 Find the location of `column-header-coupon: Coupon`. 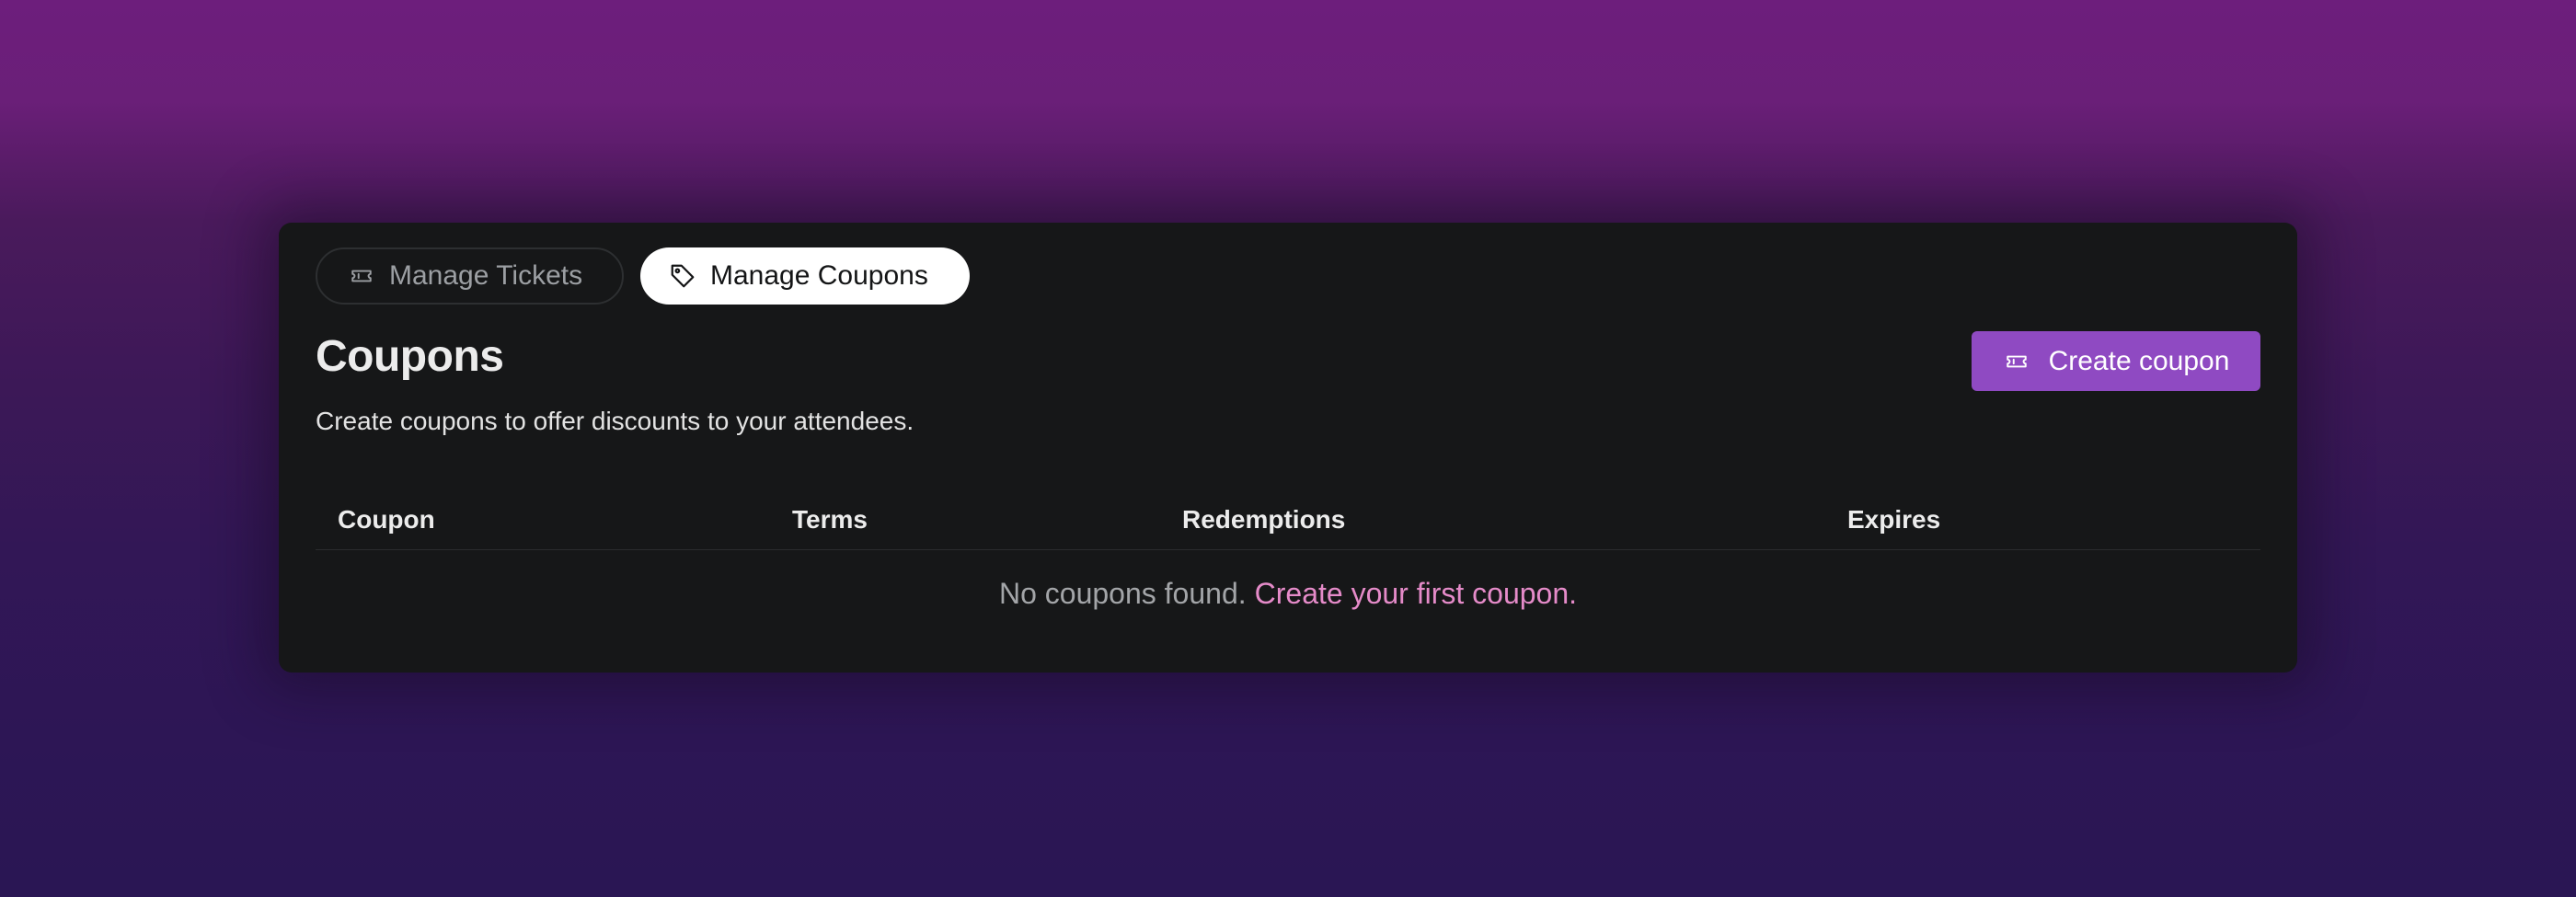

column-header-coupon: Coupon is located at coordinates (386, 519).